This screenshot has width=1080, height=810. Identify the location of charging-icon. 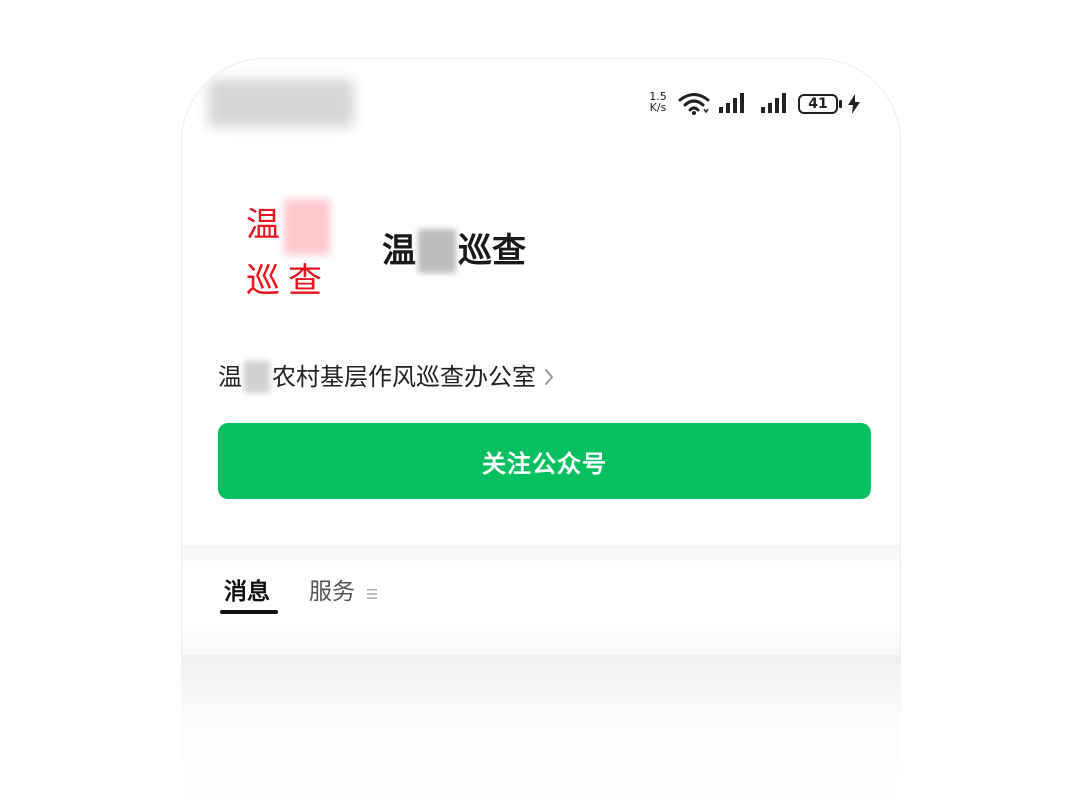
(854, 104).